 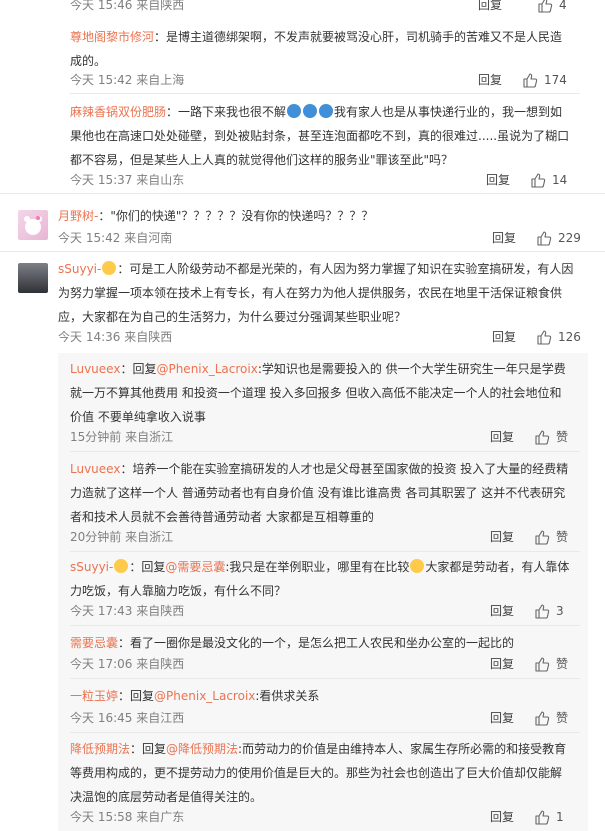 What do you see at coordinates (127, 80) in the screenshot?
I see `comment-meta: 今天 15:42 来自上海` at bounding box center [127, 80].